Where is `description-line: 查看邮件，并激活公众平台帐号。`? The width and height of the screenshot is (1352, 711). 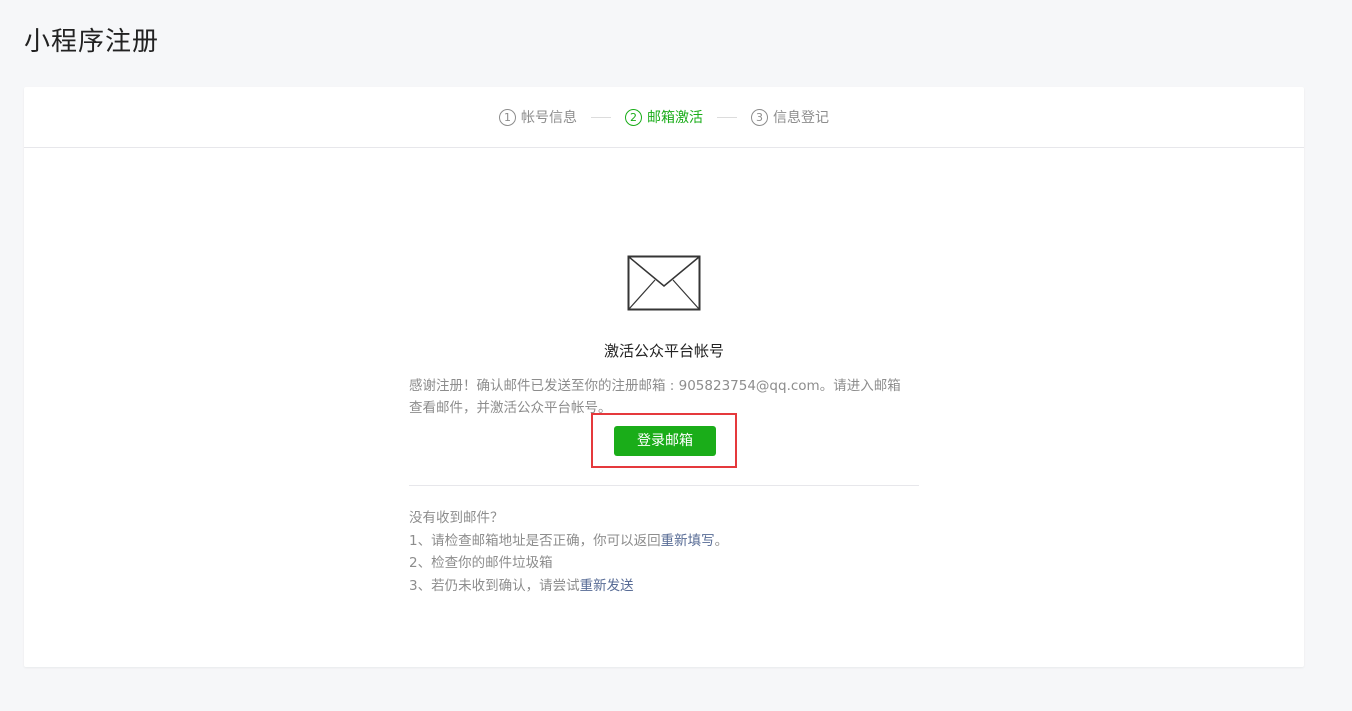
description-line: 查看邮件，并激活公众平台帐号。 is located at coordinates (510, 408).